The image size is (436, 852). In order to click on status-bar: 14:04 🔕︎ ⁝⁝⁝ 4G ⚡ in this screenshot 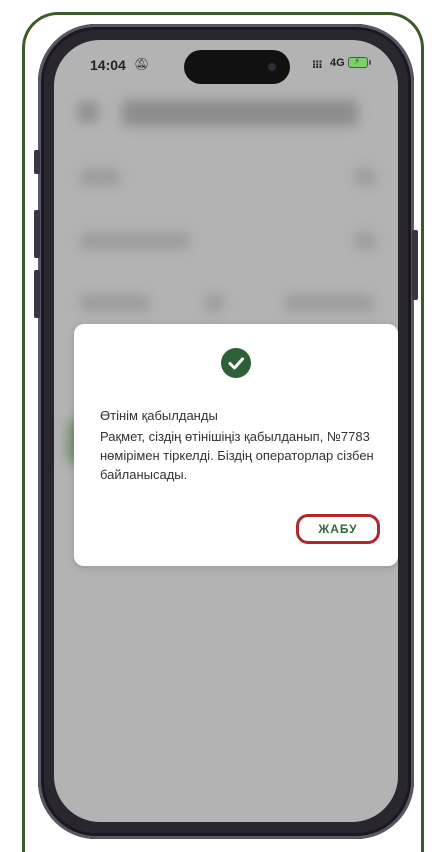, I will do `click(226, 62)`.